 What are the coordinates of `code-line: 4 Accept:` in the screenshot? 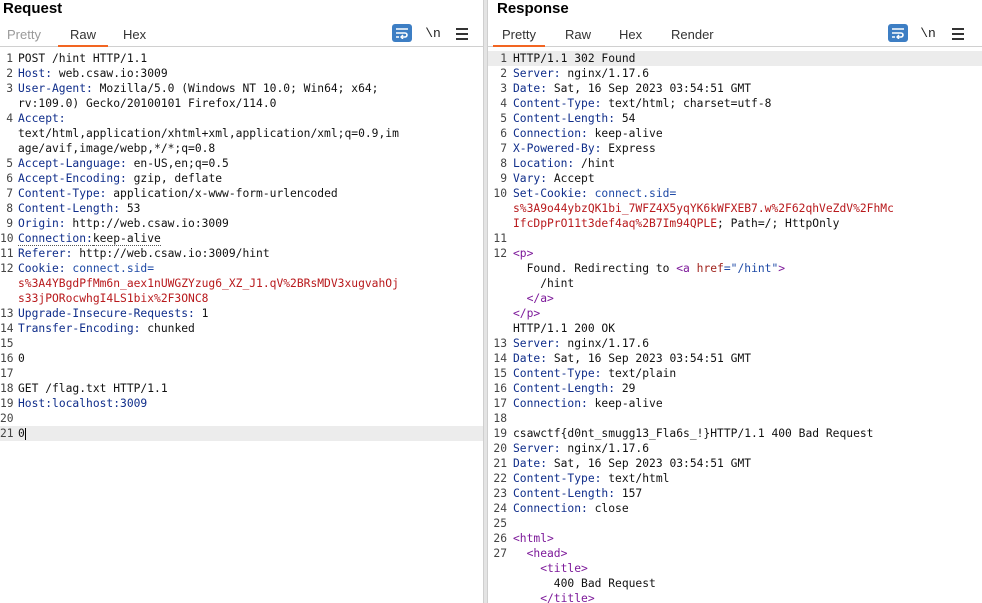 It's located at (241, 118).